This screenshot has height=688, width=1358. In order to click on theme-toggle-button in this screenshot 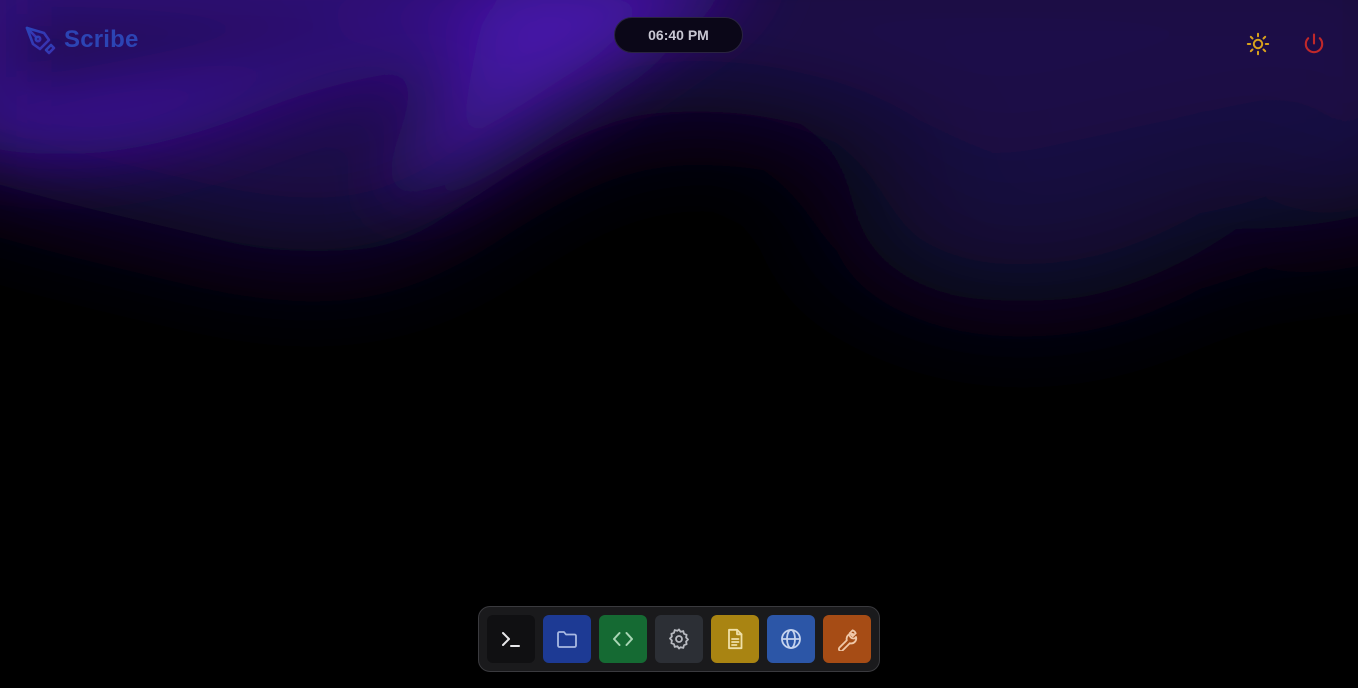, I will do `click(1258, 44)`.